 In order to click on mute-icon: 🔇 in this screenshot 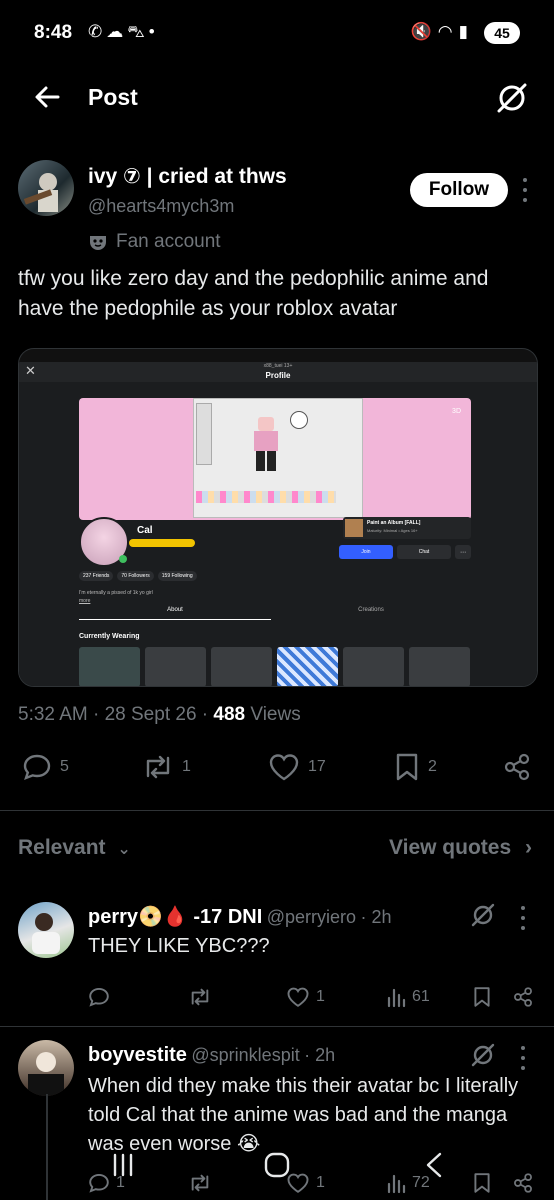, I will do `click(424, 31)`.